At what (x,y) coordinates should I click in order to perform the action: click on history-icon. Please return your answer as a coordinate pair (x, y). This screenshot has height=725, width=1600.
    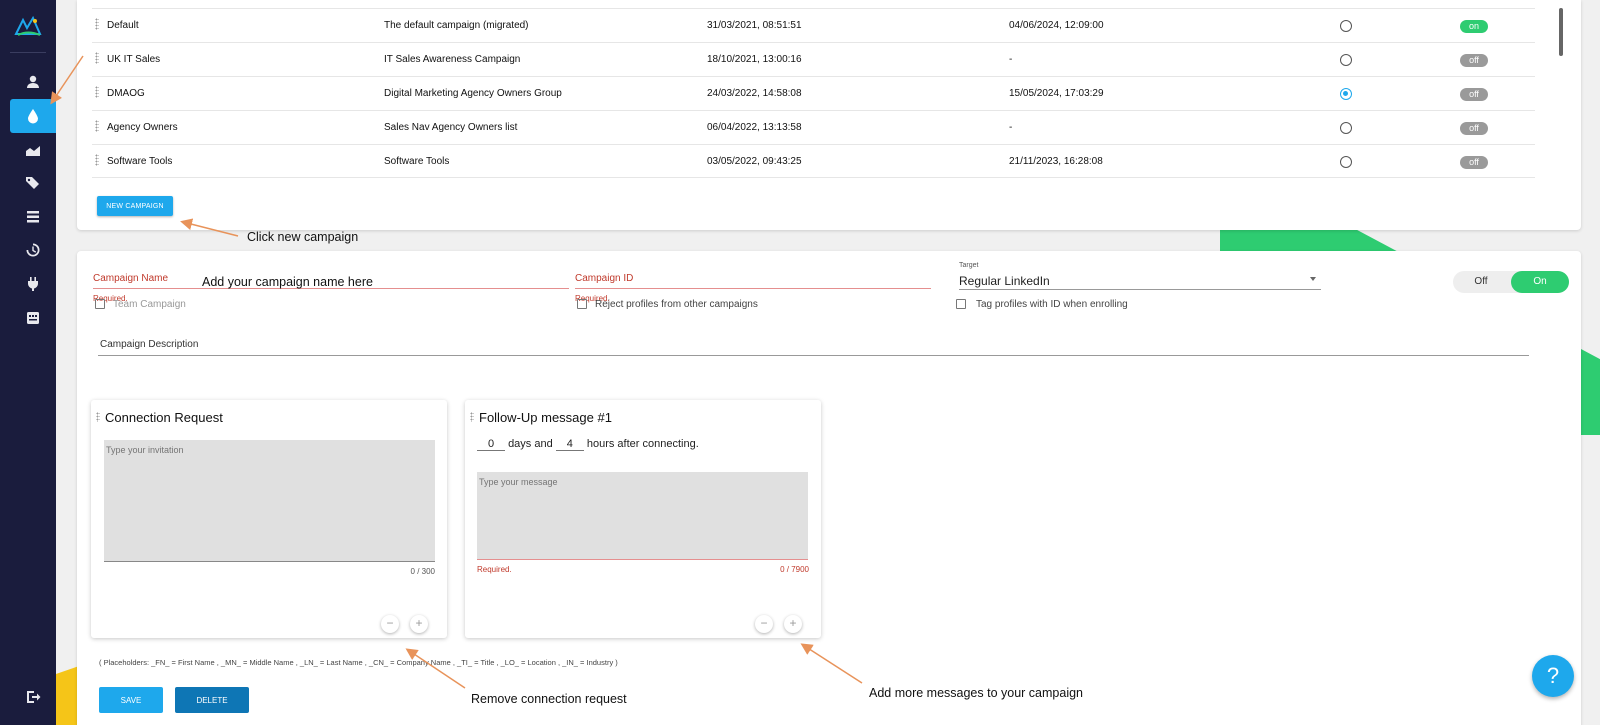
    Looking at the image, I should click on (33, 250).